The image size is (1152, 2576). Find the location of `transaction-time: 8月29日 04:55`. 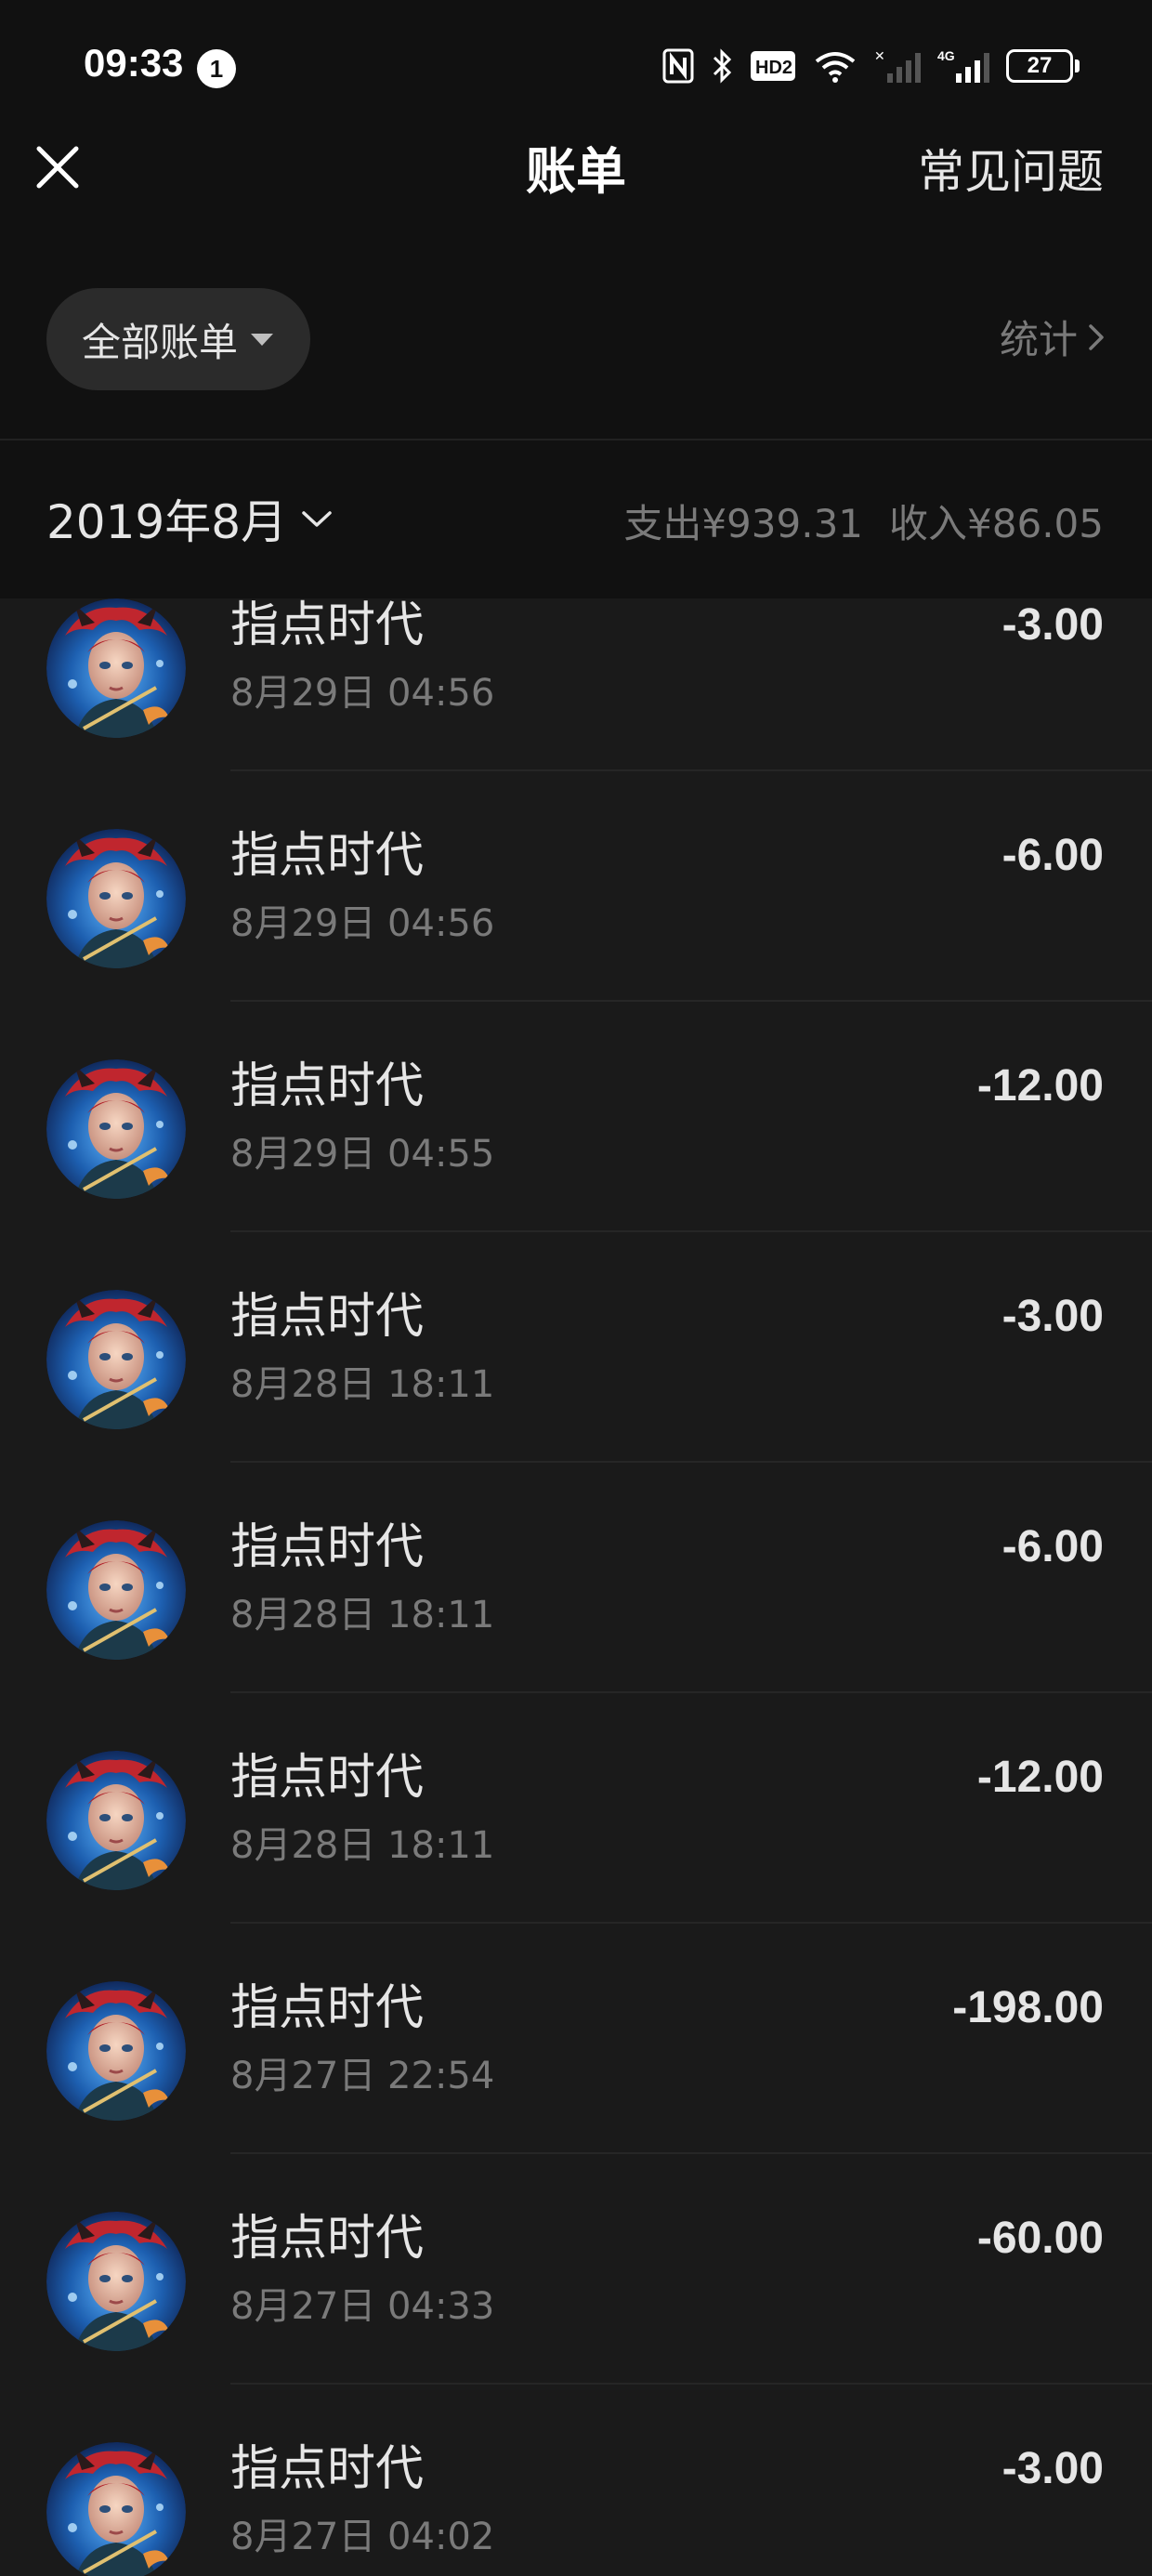

transaction-time: 8月29日 04:55 is located at coordinates (362, 1154).